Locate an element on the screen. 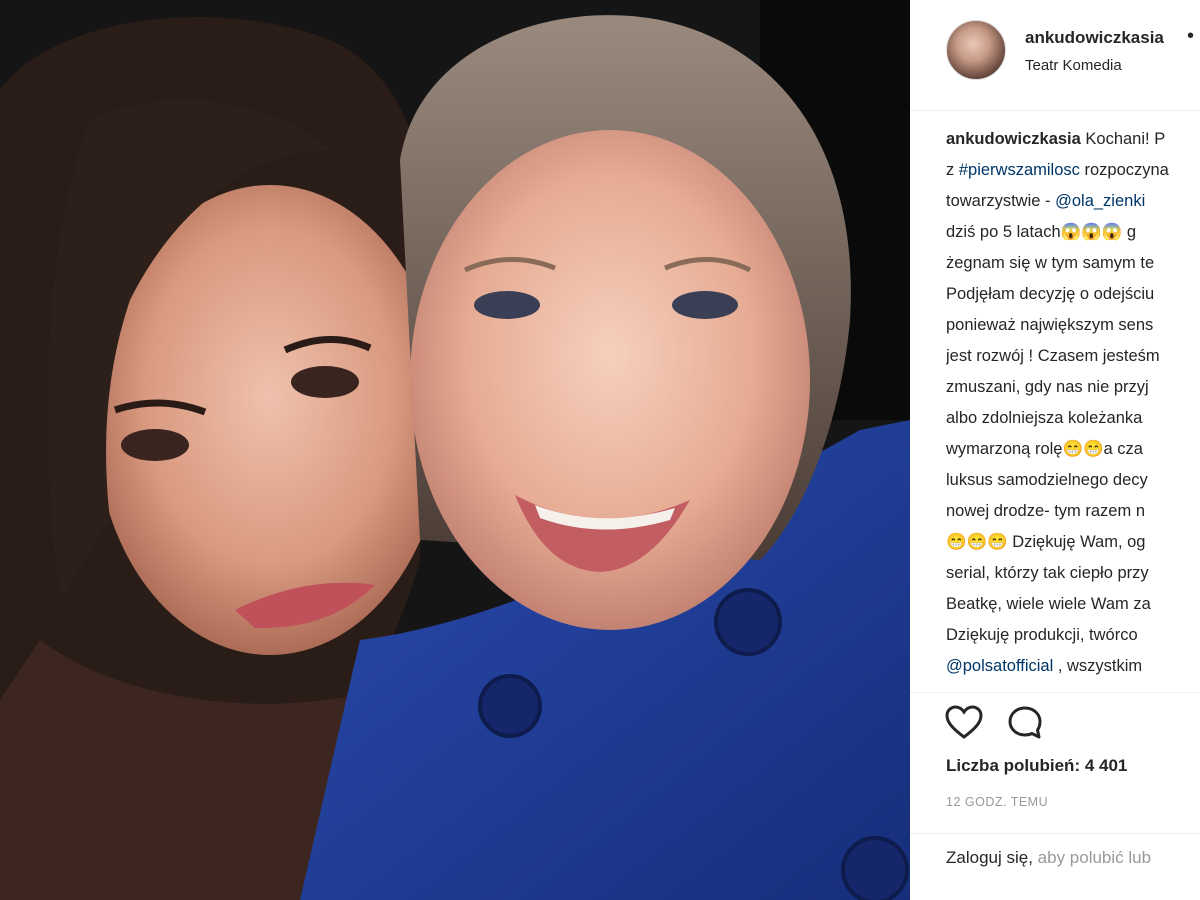 The image size is (1200, 900). caption-text: zmuszani, gdy nas nie przyj is located at coordinates (1047, 387).